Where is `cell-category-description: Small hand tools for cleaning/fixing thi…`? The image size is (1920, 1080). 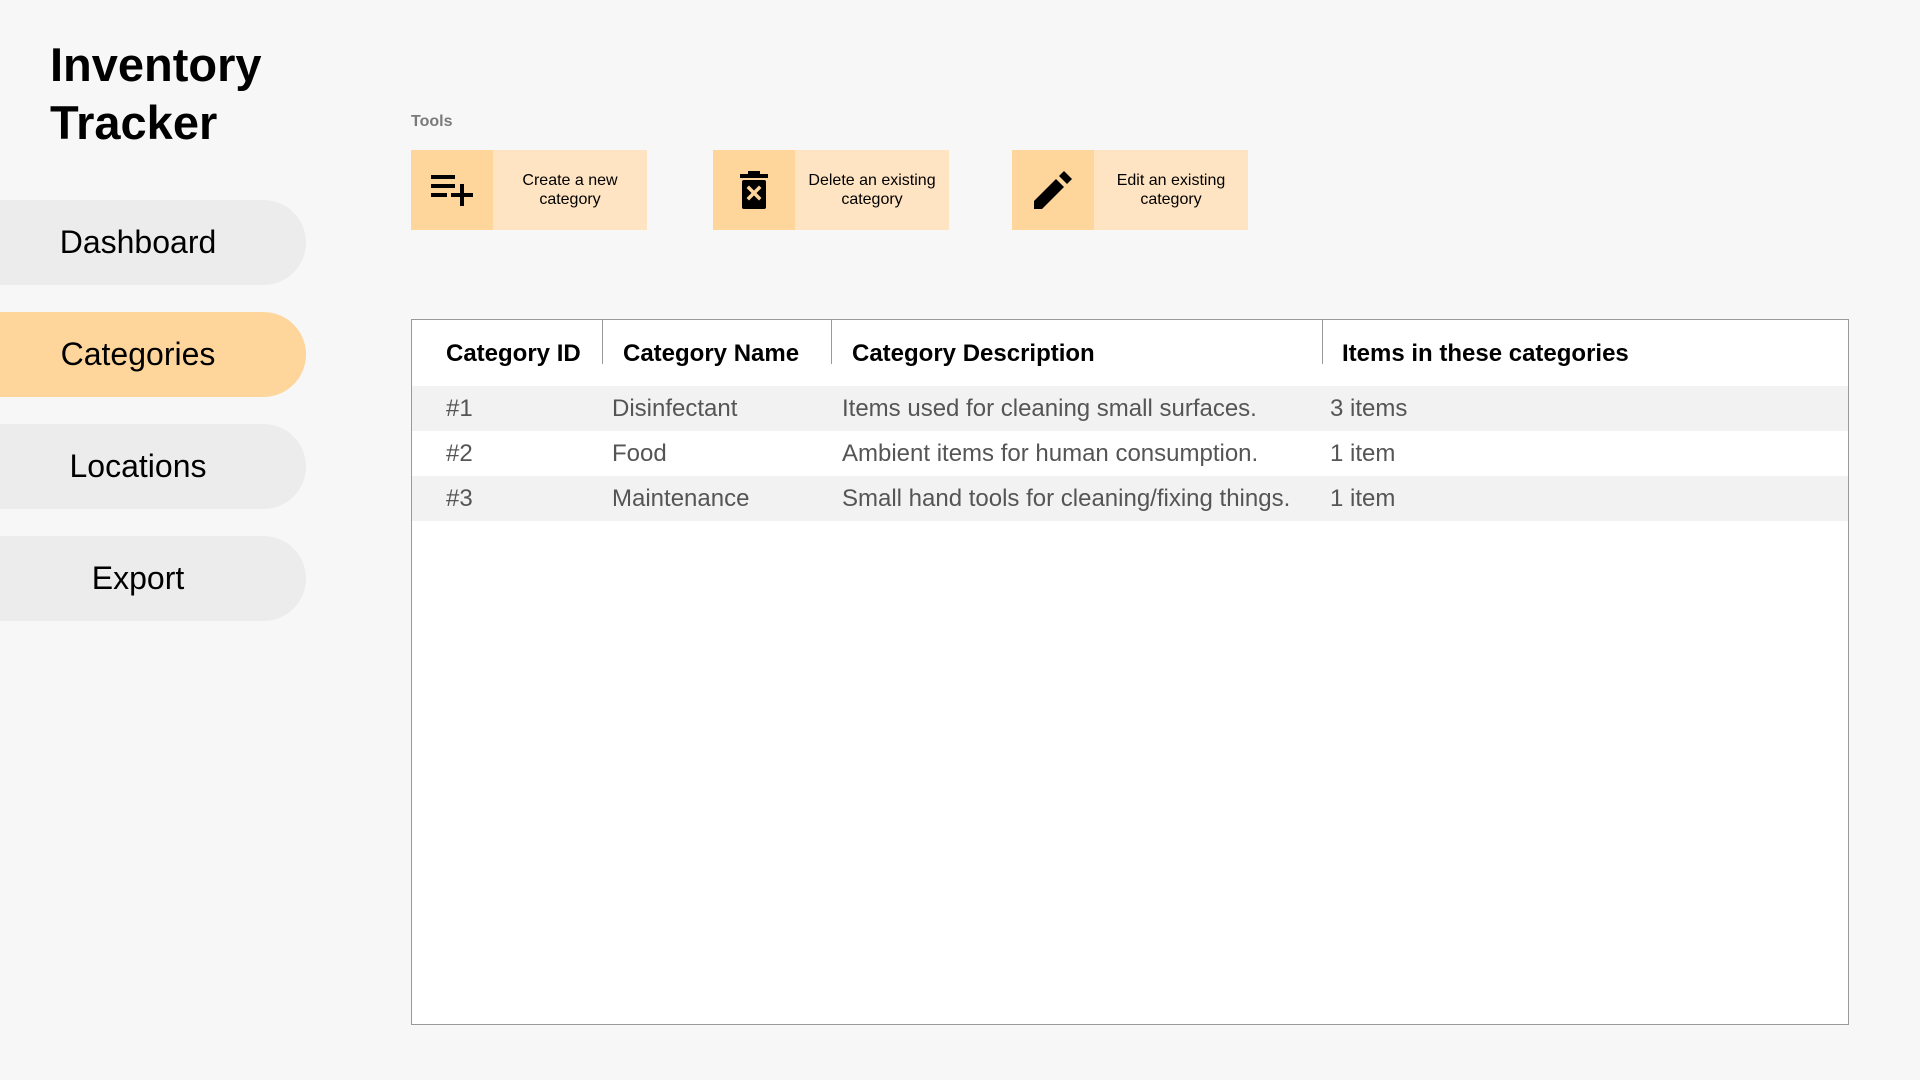 cell-category-description: Small hand tools for cleaning/fixing thi… is located at coordinates (1076, 498).